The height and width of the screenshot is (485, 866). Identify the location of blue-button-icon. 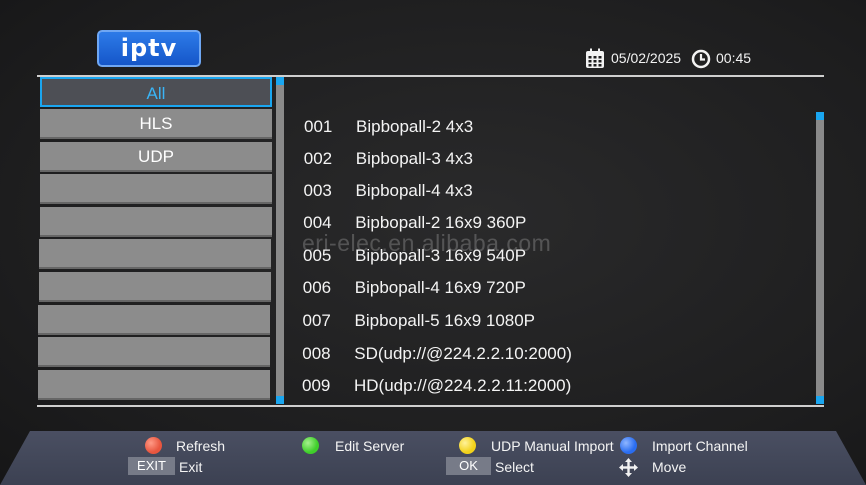
(628, 445).